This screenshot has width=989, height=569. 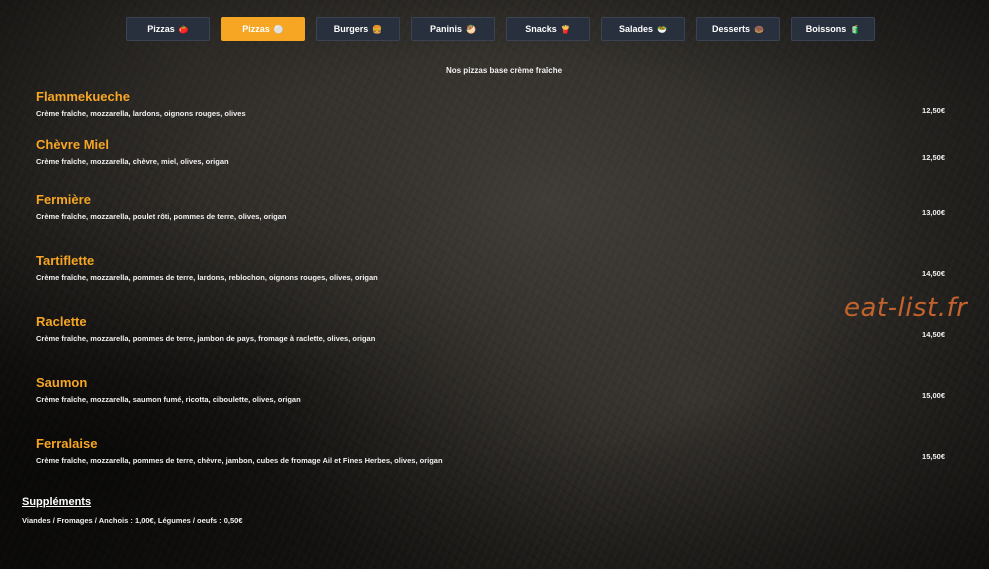 What do you see at coordinates (351, 29) in the screenshot?
I see `tab-label: Burgers` at bounding box center [351, 29].